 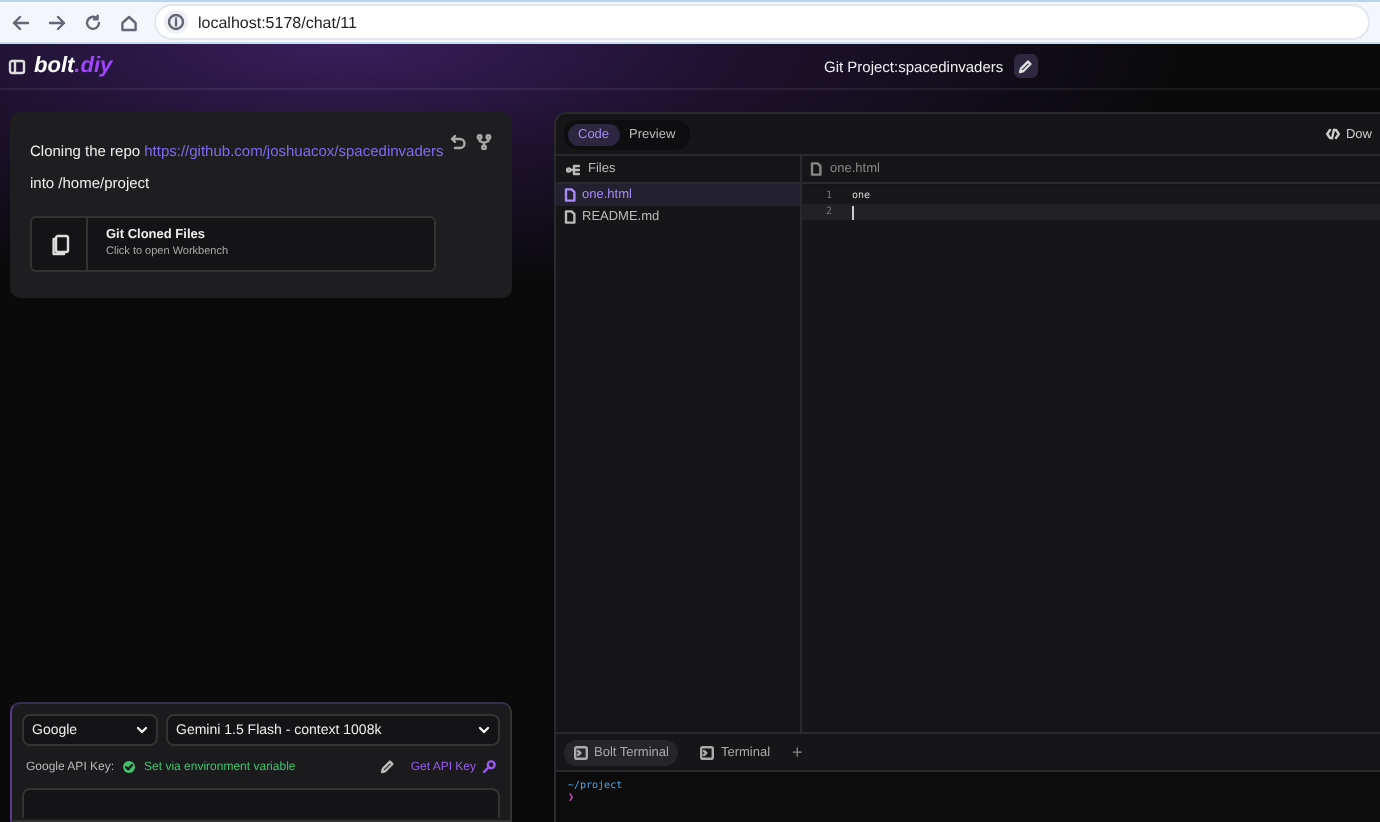 I want to click on info-icon, so click(x=176, y=22).